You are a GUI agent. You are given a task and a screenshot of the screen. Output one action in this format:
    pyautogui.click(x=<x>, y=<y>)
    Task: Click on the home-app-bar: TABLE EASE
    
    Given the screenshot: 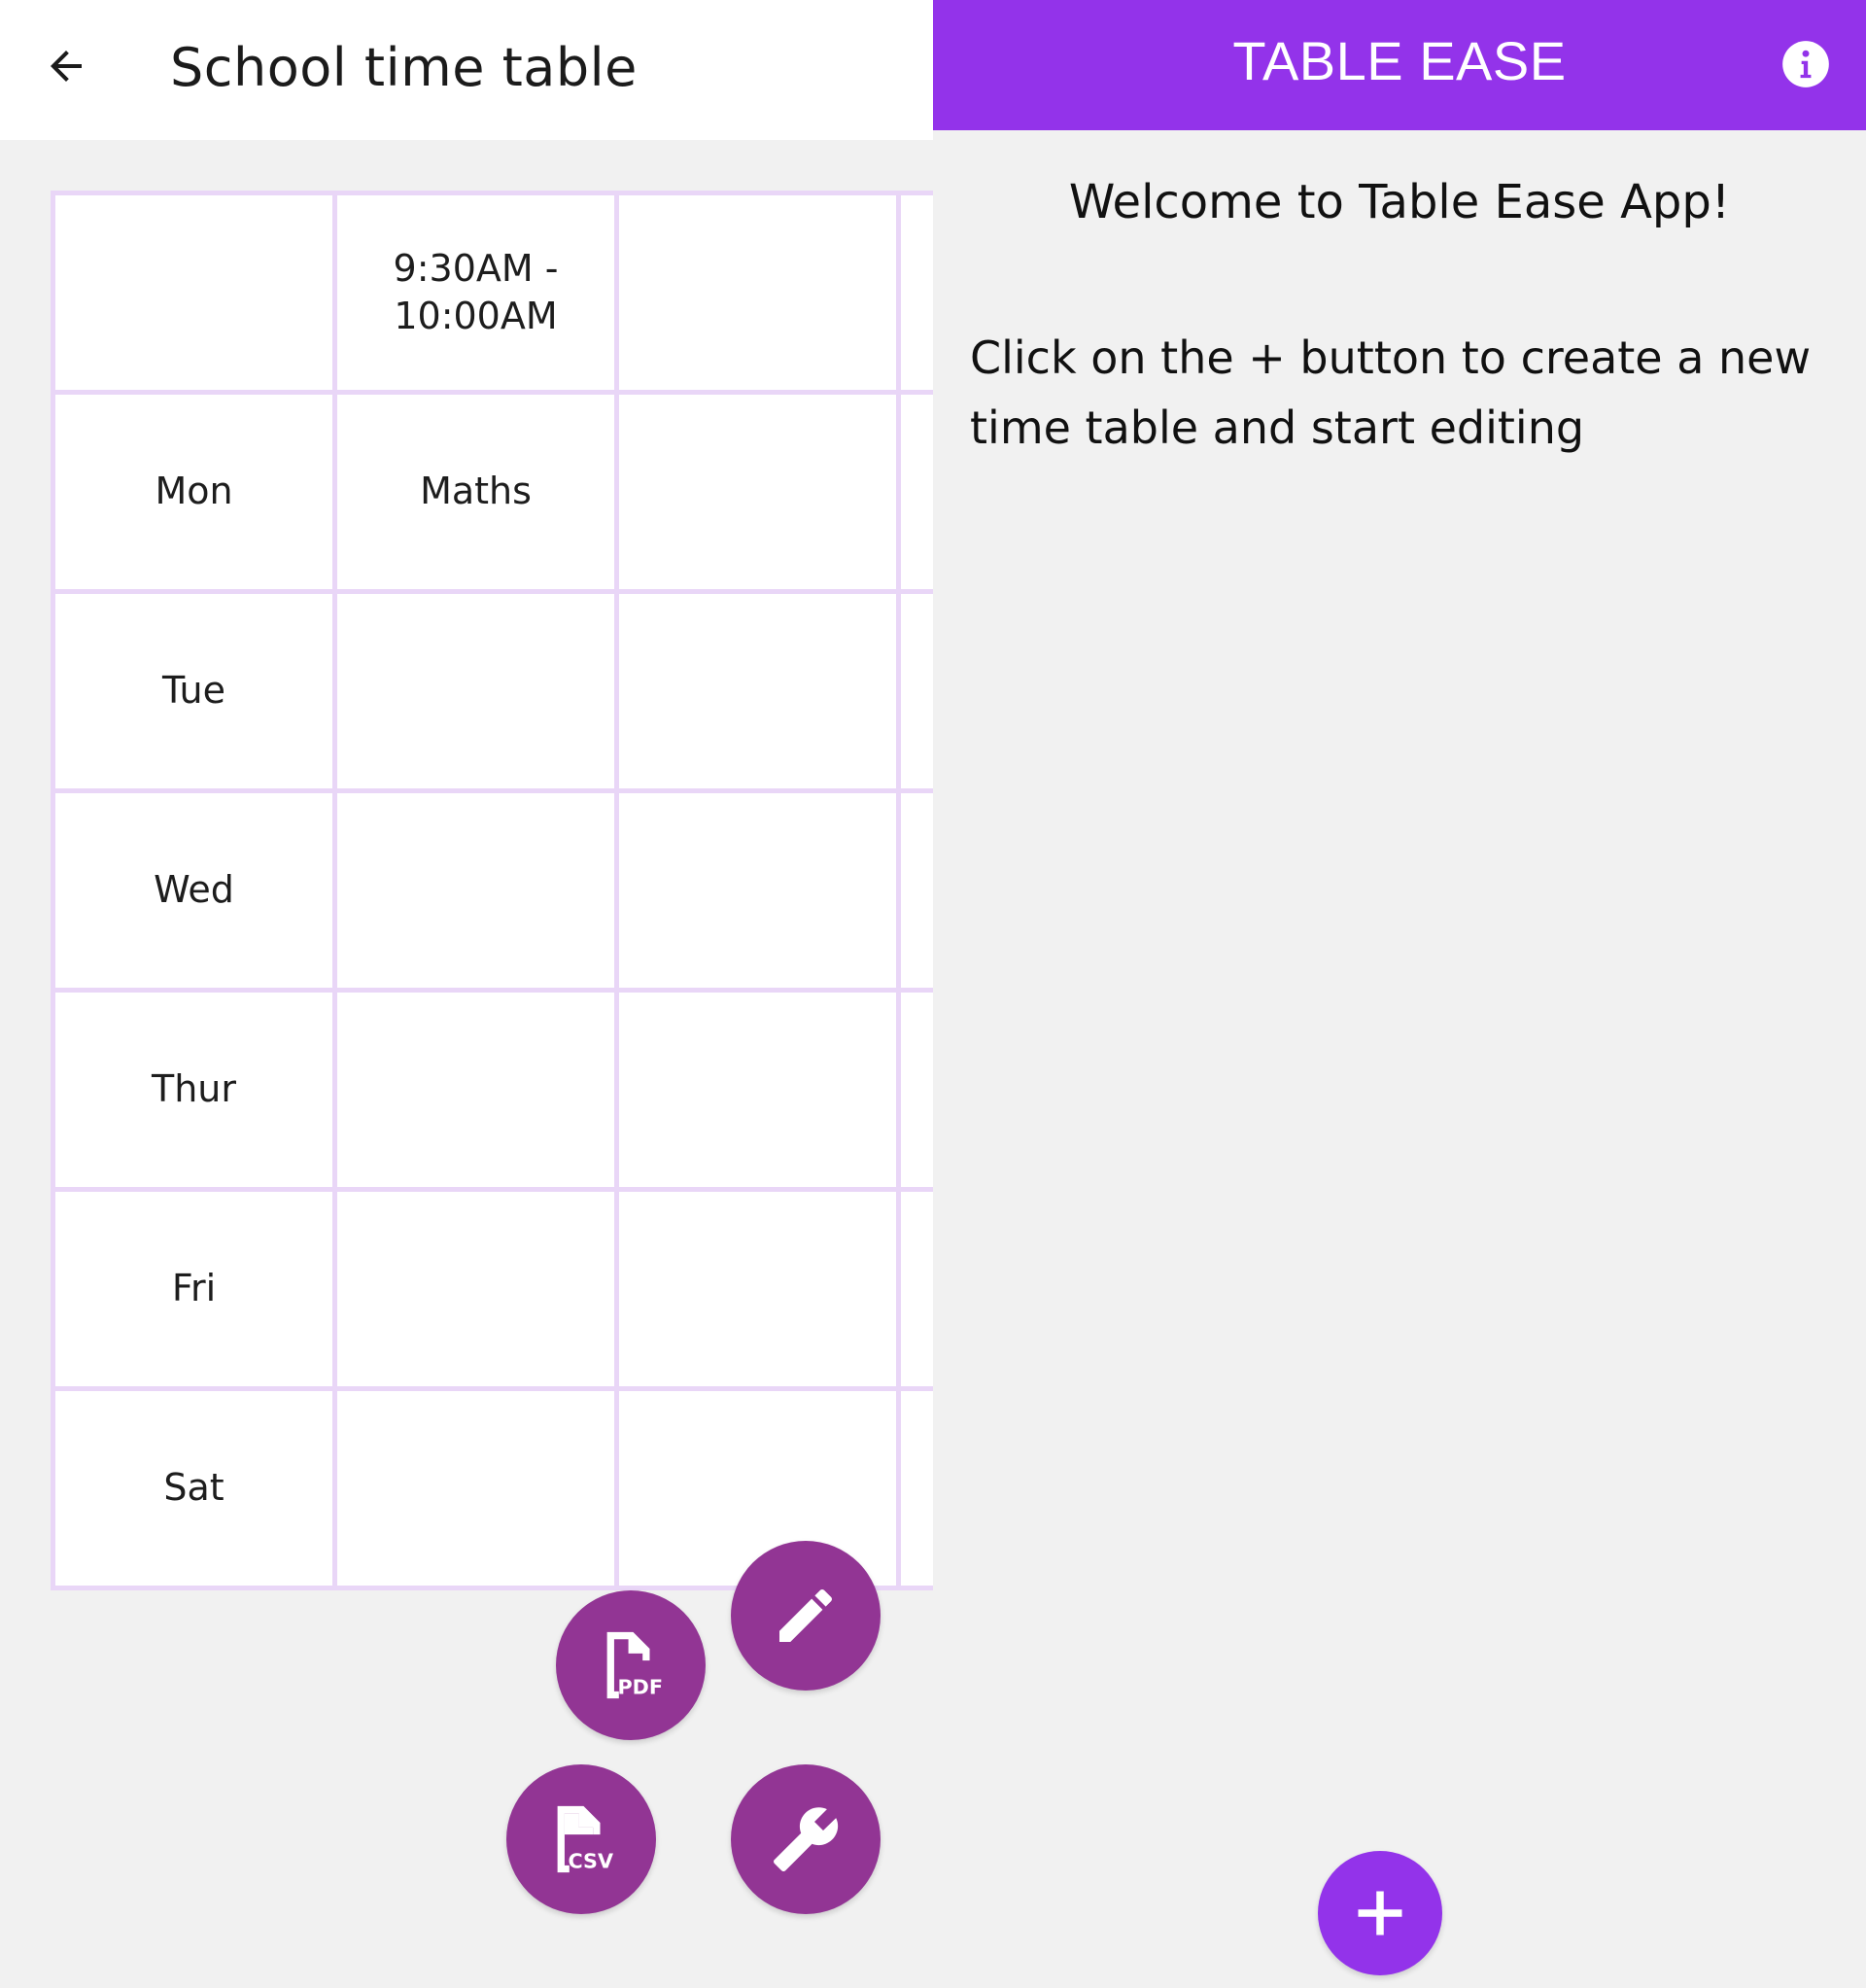 What is the action you would take?
    pyautogui.click(x=1399, y=65)
    